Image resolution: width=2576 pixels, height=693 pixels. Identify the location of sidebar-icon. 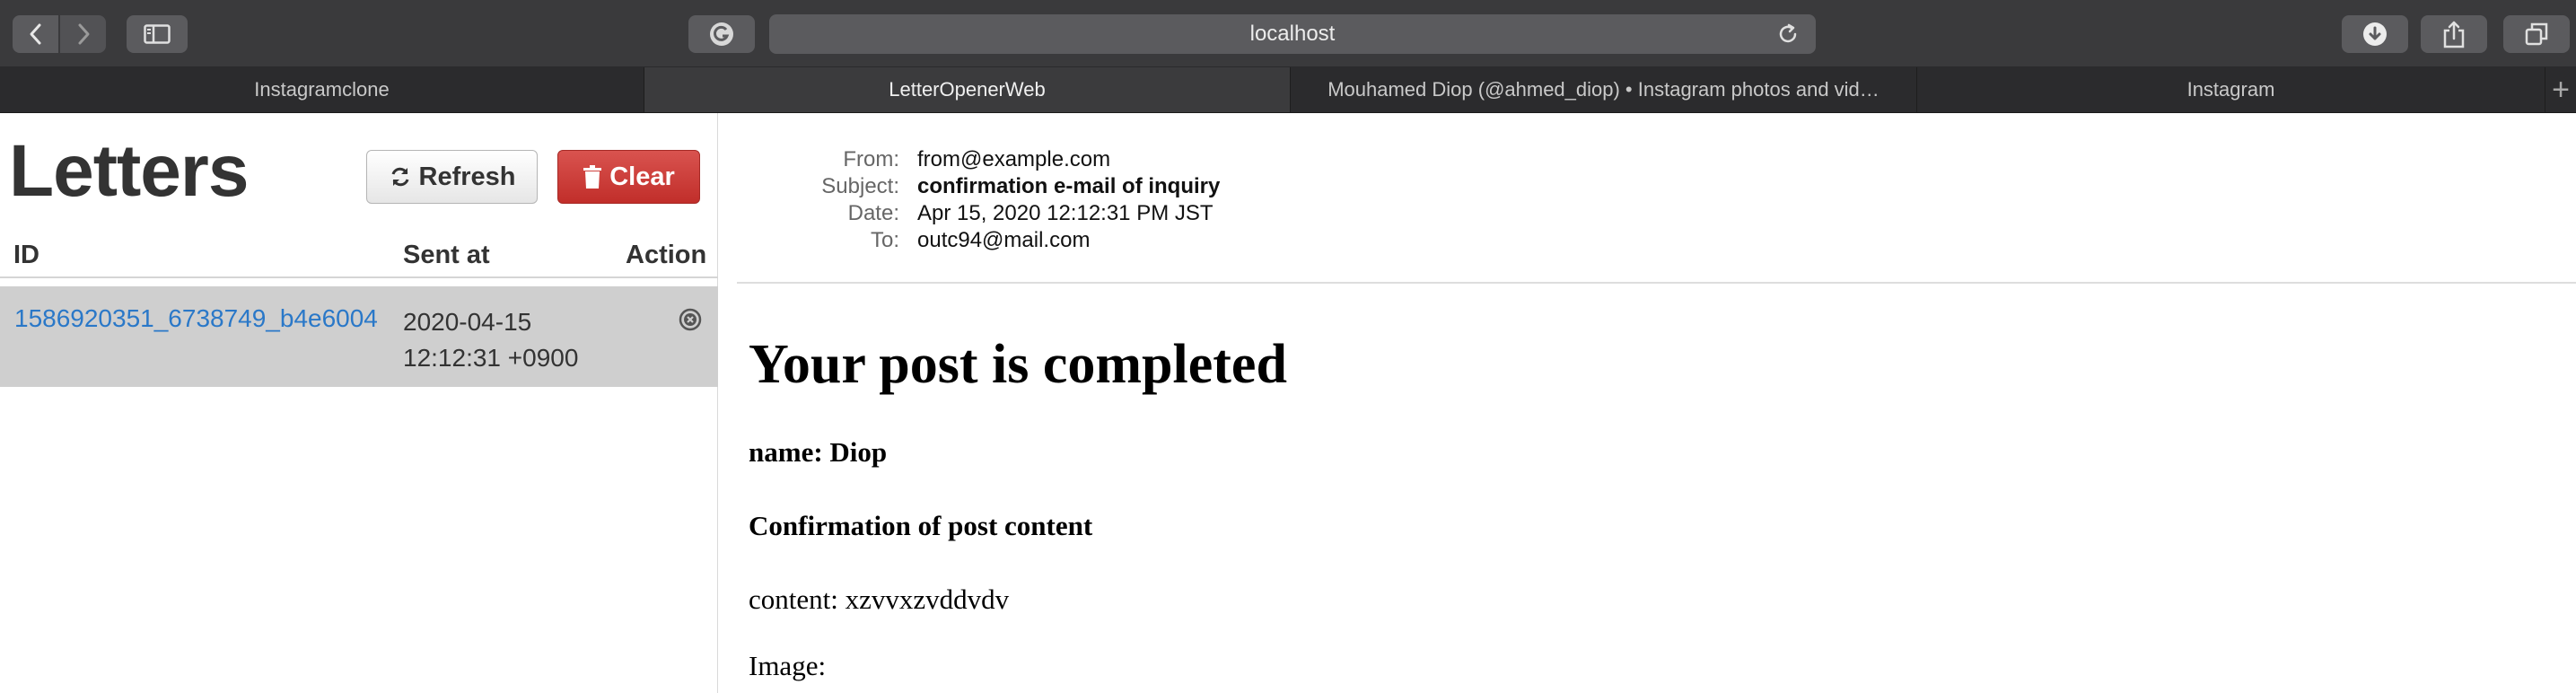
(157, 34).